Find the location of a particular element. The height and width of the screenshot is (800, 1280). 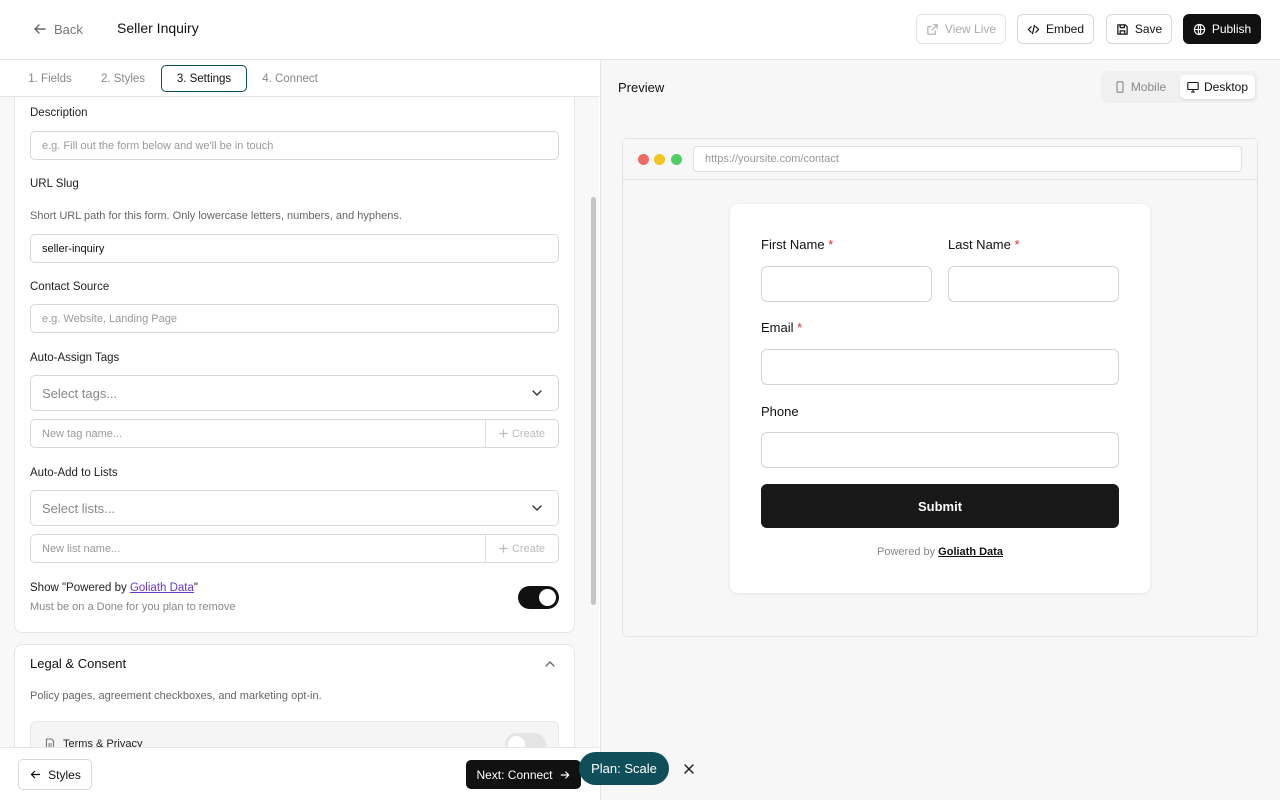

powered-prefix: Powered by is located at coordinates (906, 552).